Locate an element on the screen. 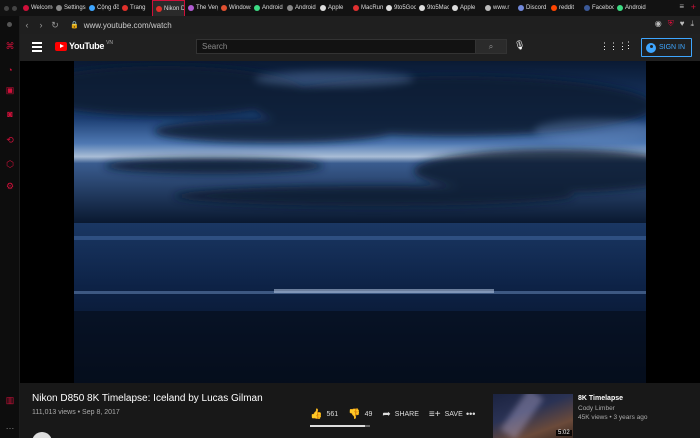 The image size is (700, 438). tab-1: Settings is located at coordinates (69, 8).